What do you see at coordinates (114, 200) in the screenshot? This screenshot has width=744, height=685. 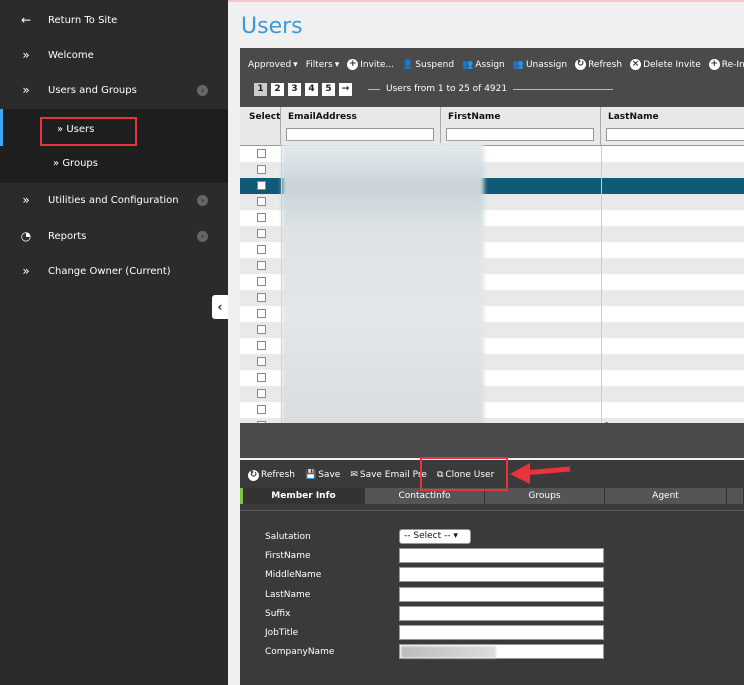 I see `nav-utilities-configuration: » Utilities and Configuration ›` at bounding box center [114, 200].